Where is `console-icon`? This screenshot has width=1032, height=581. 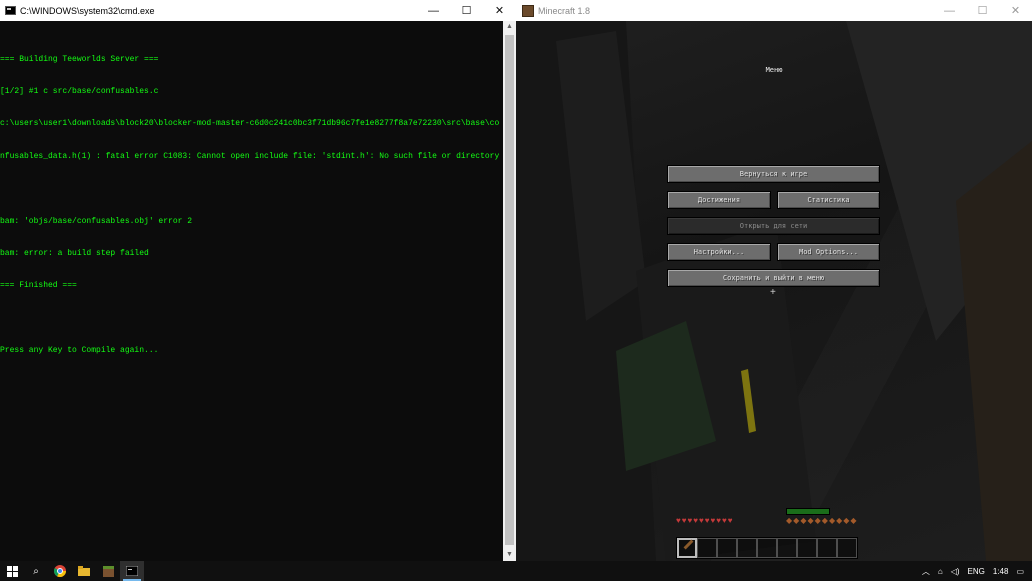
console-icon is located at coordinates (132, 571).